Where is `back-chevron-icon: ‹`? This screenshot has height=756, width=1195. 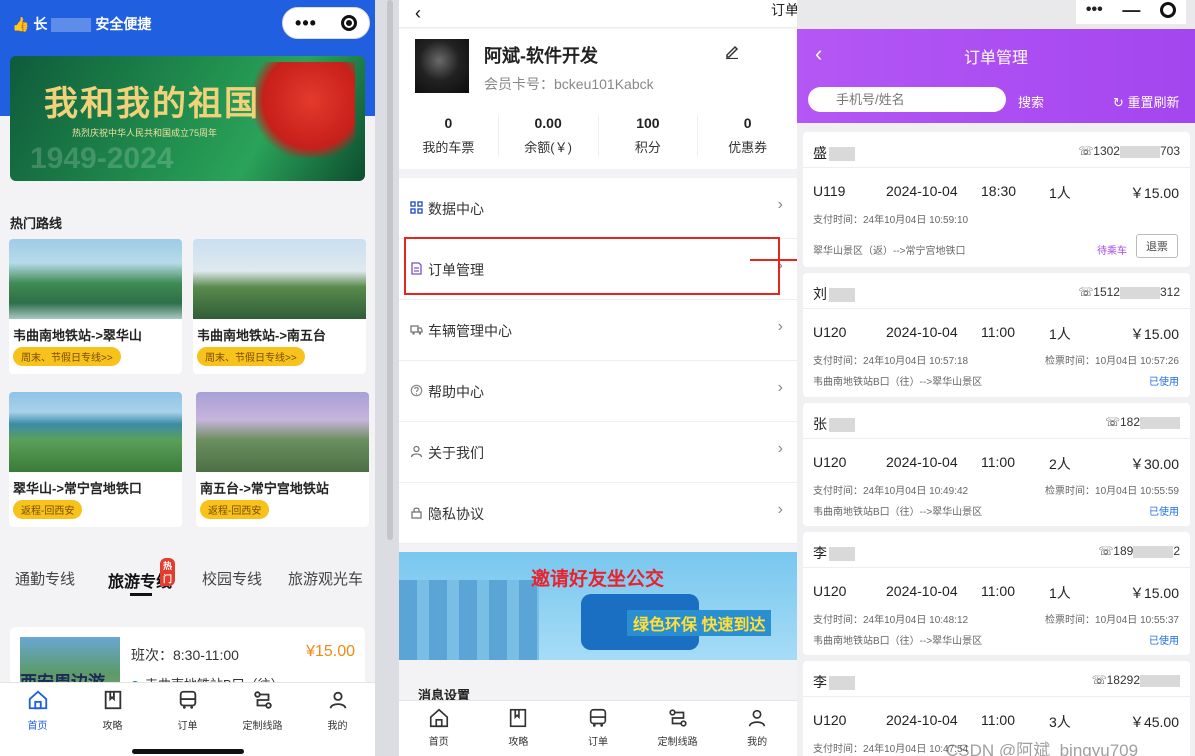
back-chevron-icon: ‹ is located at coordinates (418, 13).